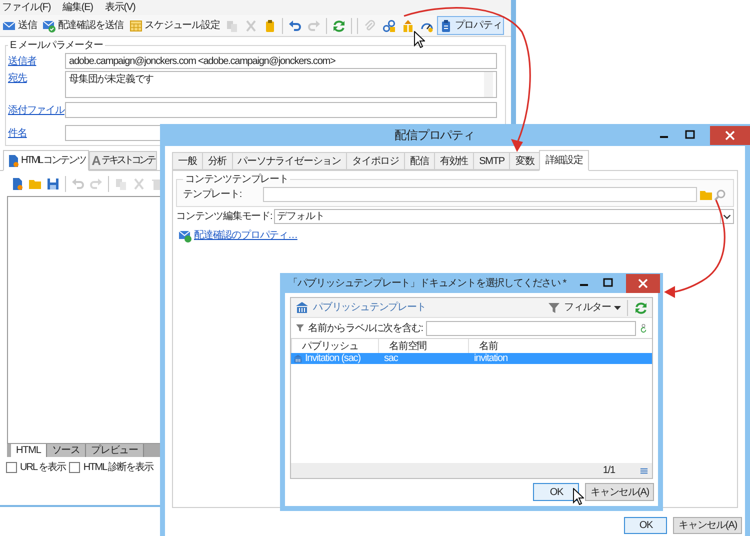  Describe the element at coordinates (26, 7) in the screenshot. I see `menu-item: ファイル(F)` at that location.